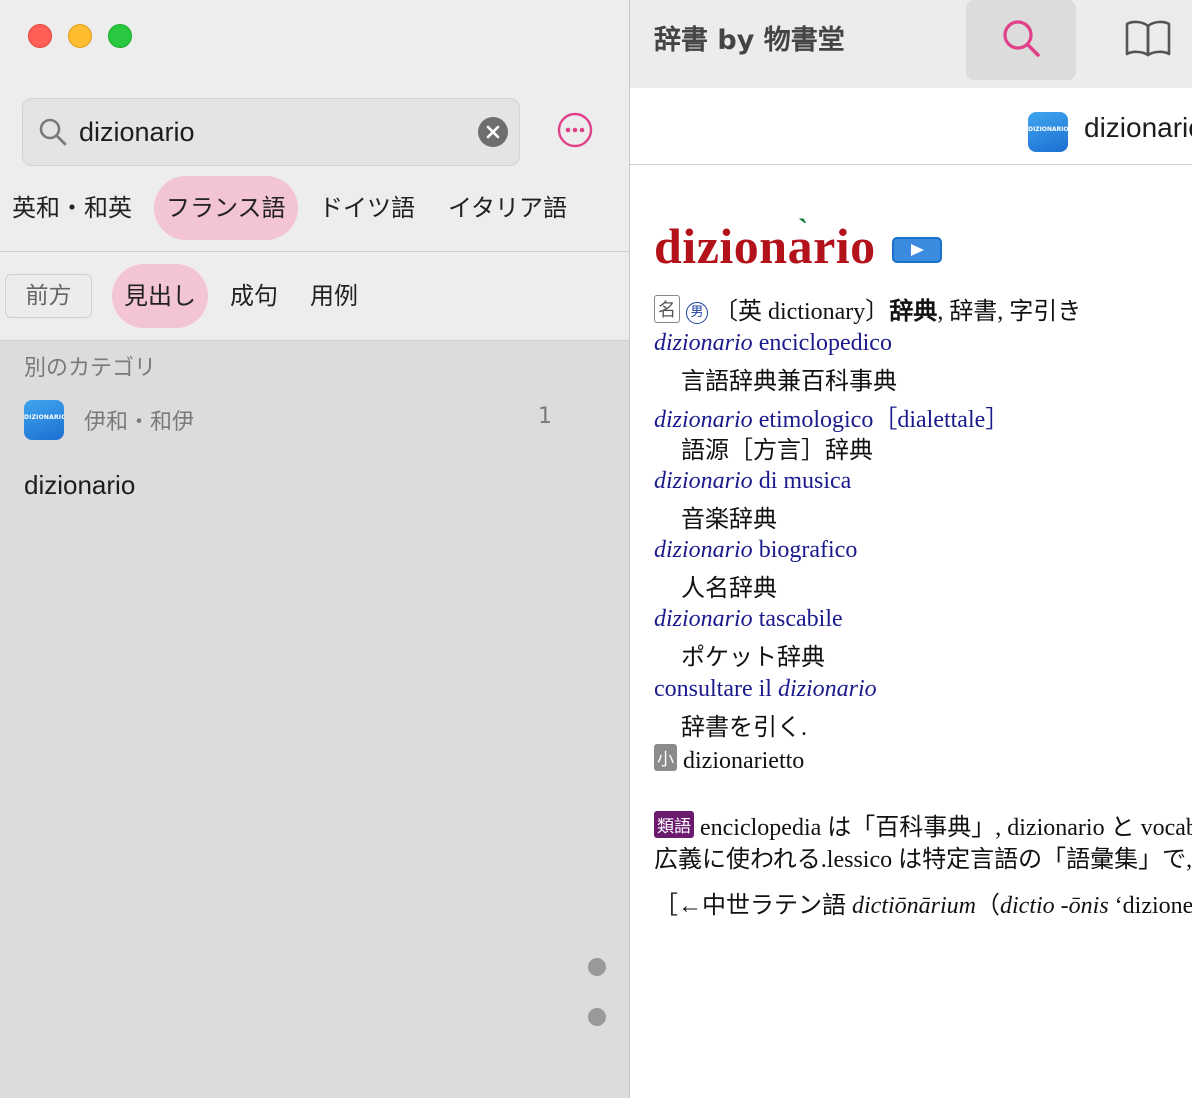 This screenshot has width=1192, height=1098. I want to click on tab-italian: イタリア語, so click(507, 208).